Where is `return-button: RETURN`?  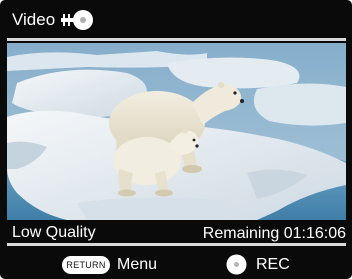
return-button: RETURN is located at coordinates (86, 265).